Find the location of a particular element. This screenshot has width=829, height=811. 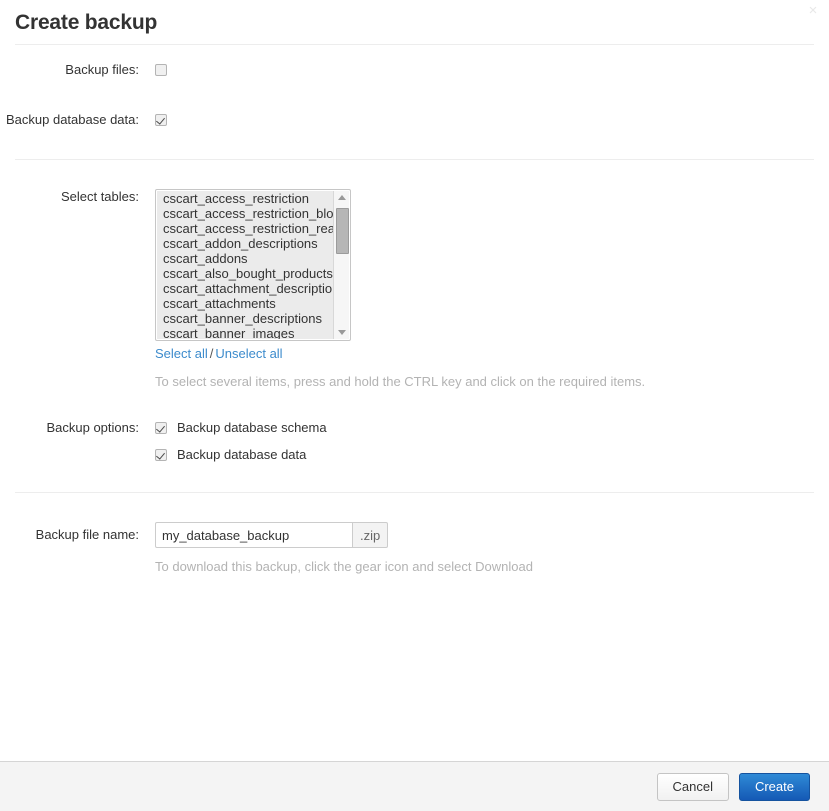

backup-files-controls is located at coordinates (492, 69).